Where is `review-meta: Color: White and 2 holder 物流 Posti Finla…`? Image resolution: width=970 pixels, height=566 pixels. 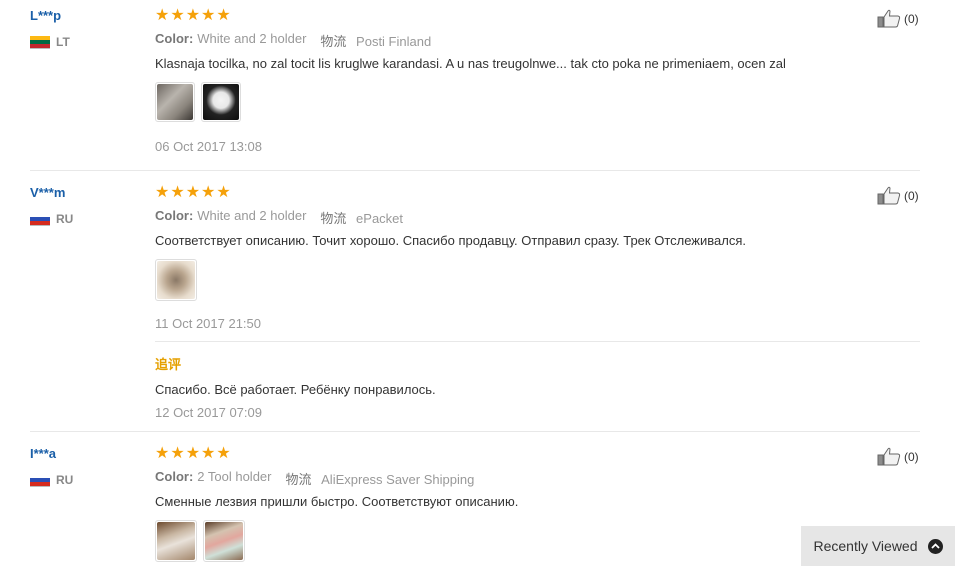 review-meta: Color: White and 2 holder 物流 Posti Finla… is located at coordinates (293, 40).